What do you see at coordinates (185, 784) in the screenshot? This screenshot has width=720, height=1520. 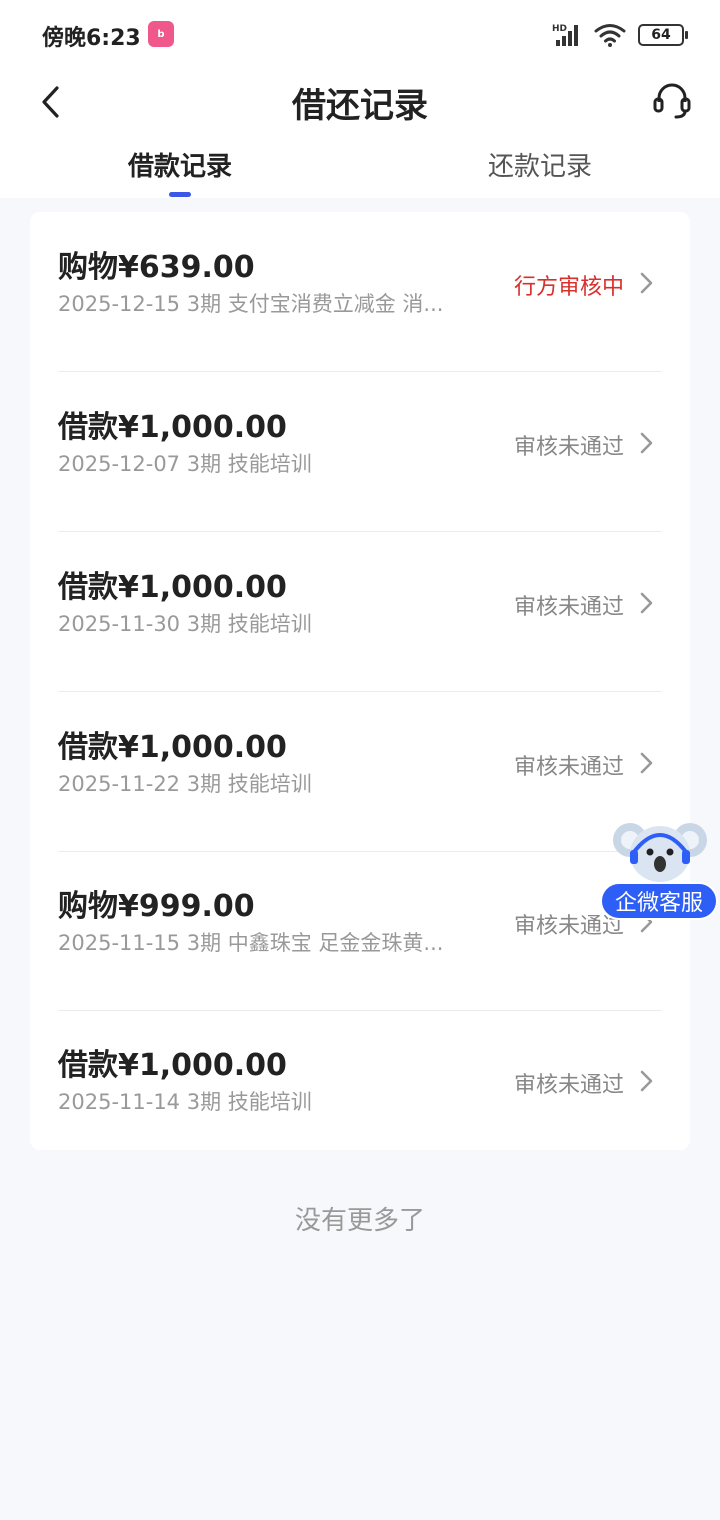 I see `record-detail: 2025-11-22 3期 技能培训` at bounding box center [185, 784].